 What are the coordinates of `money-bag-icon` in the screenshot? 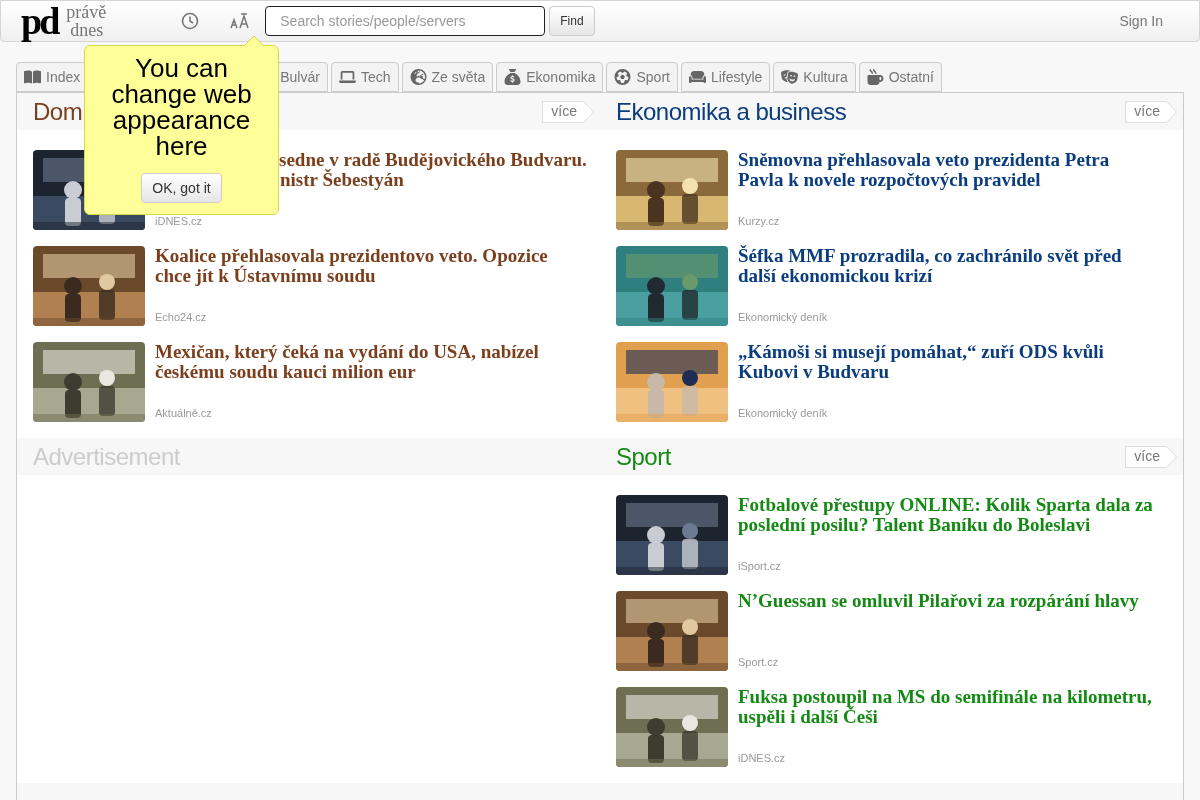 It's located at (513, 77).